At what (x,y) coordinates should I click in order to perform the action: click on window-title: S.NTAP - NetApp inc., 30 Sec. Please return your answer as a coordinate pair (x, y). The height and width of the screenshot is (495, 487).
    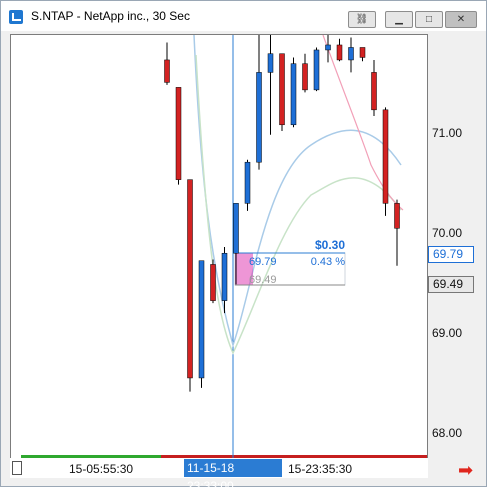
    Looking at the image, I should click on (110, 16).